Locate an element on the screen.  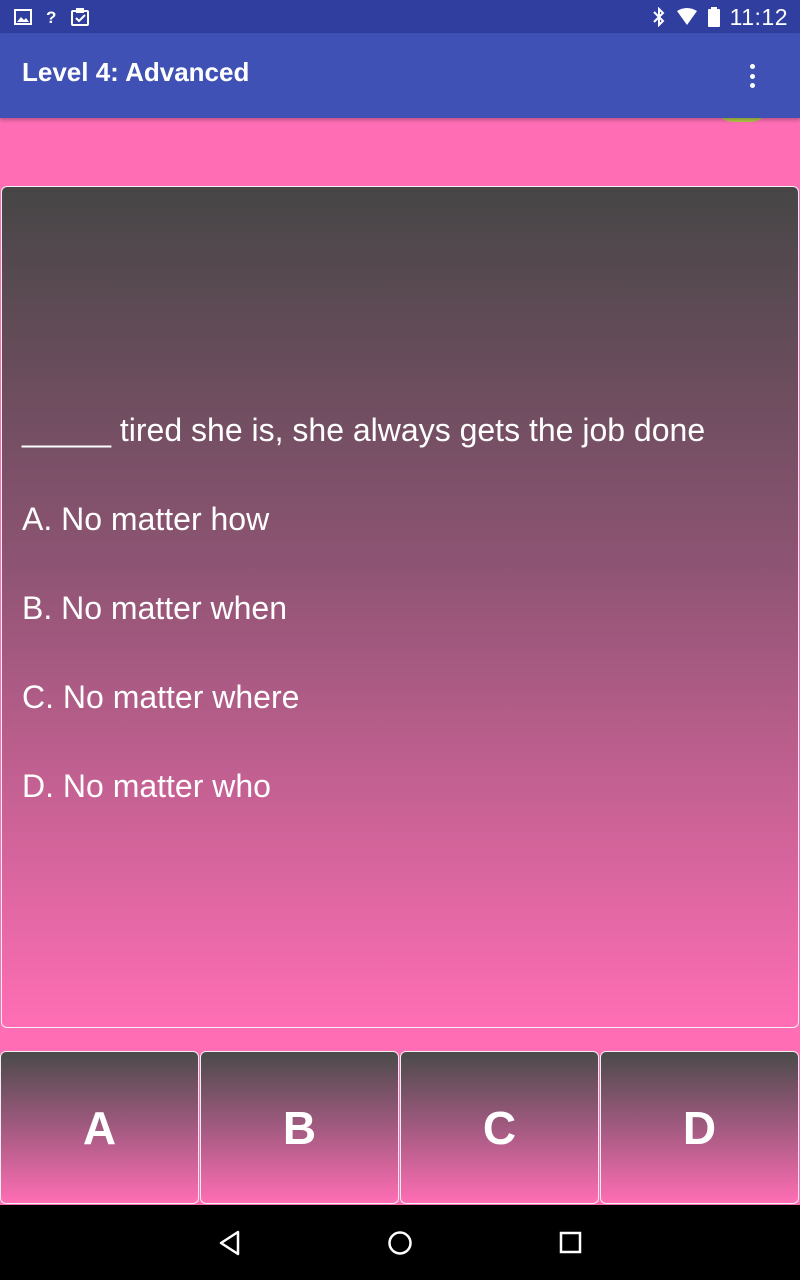
option-d: D. No matter who is located at coordinates (146, 786).